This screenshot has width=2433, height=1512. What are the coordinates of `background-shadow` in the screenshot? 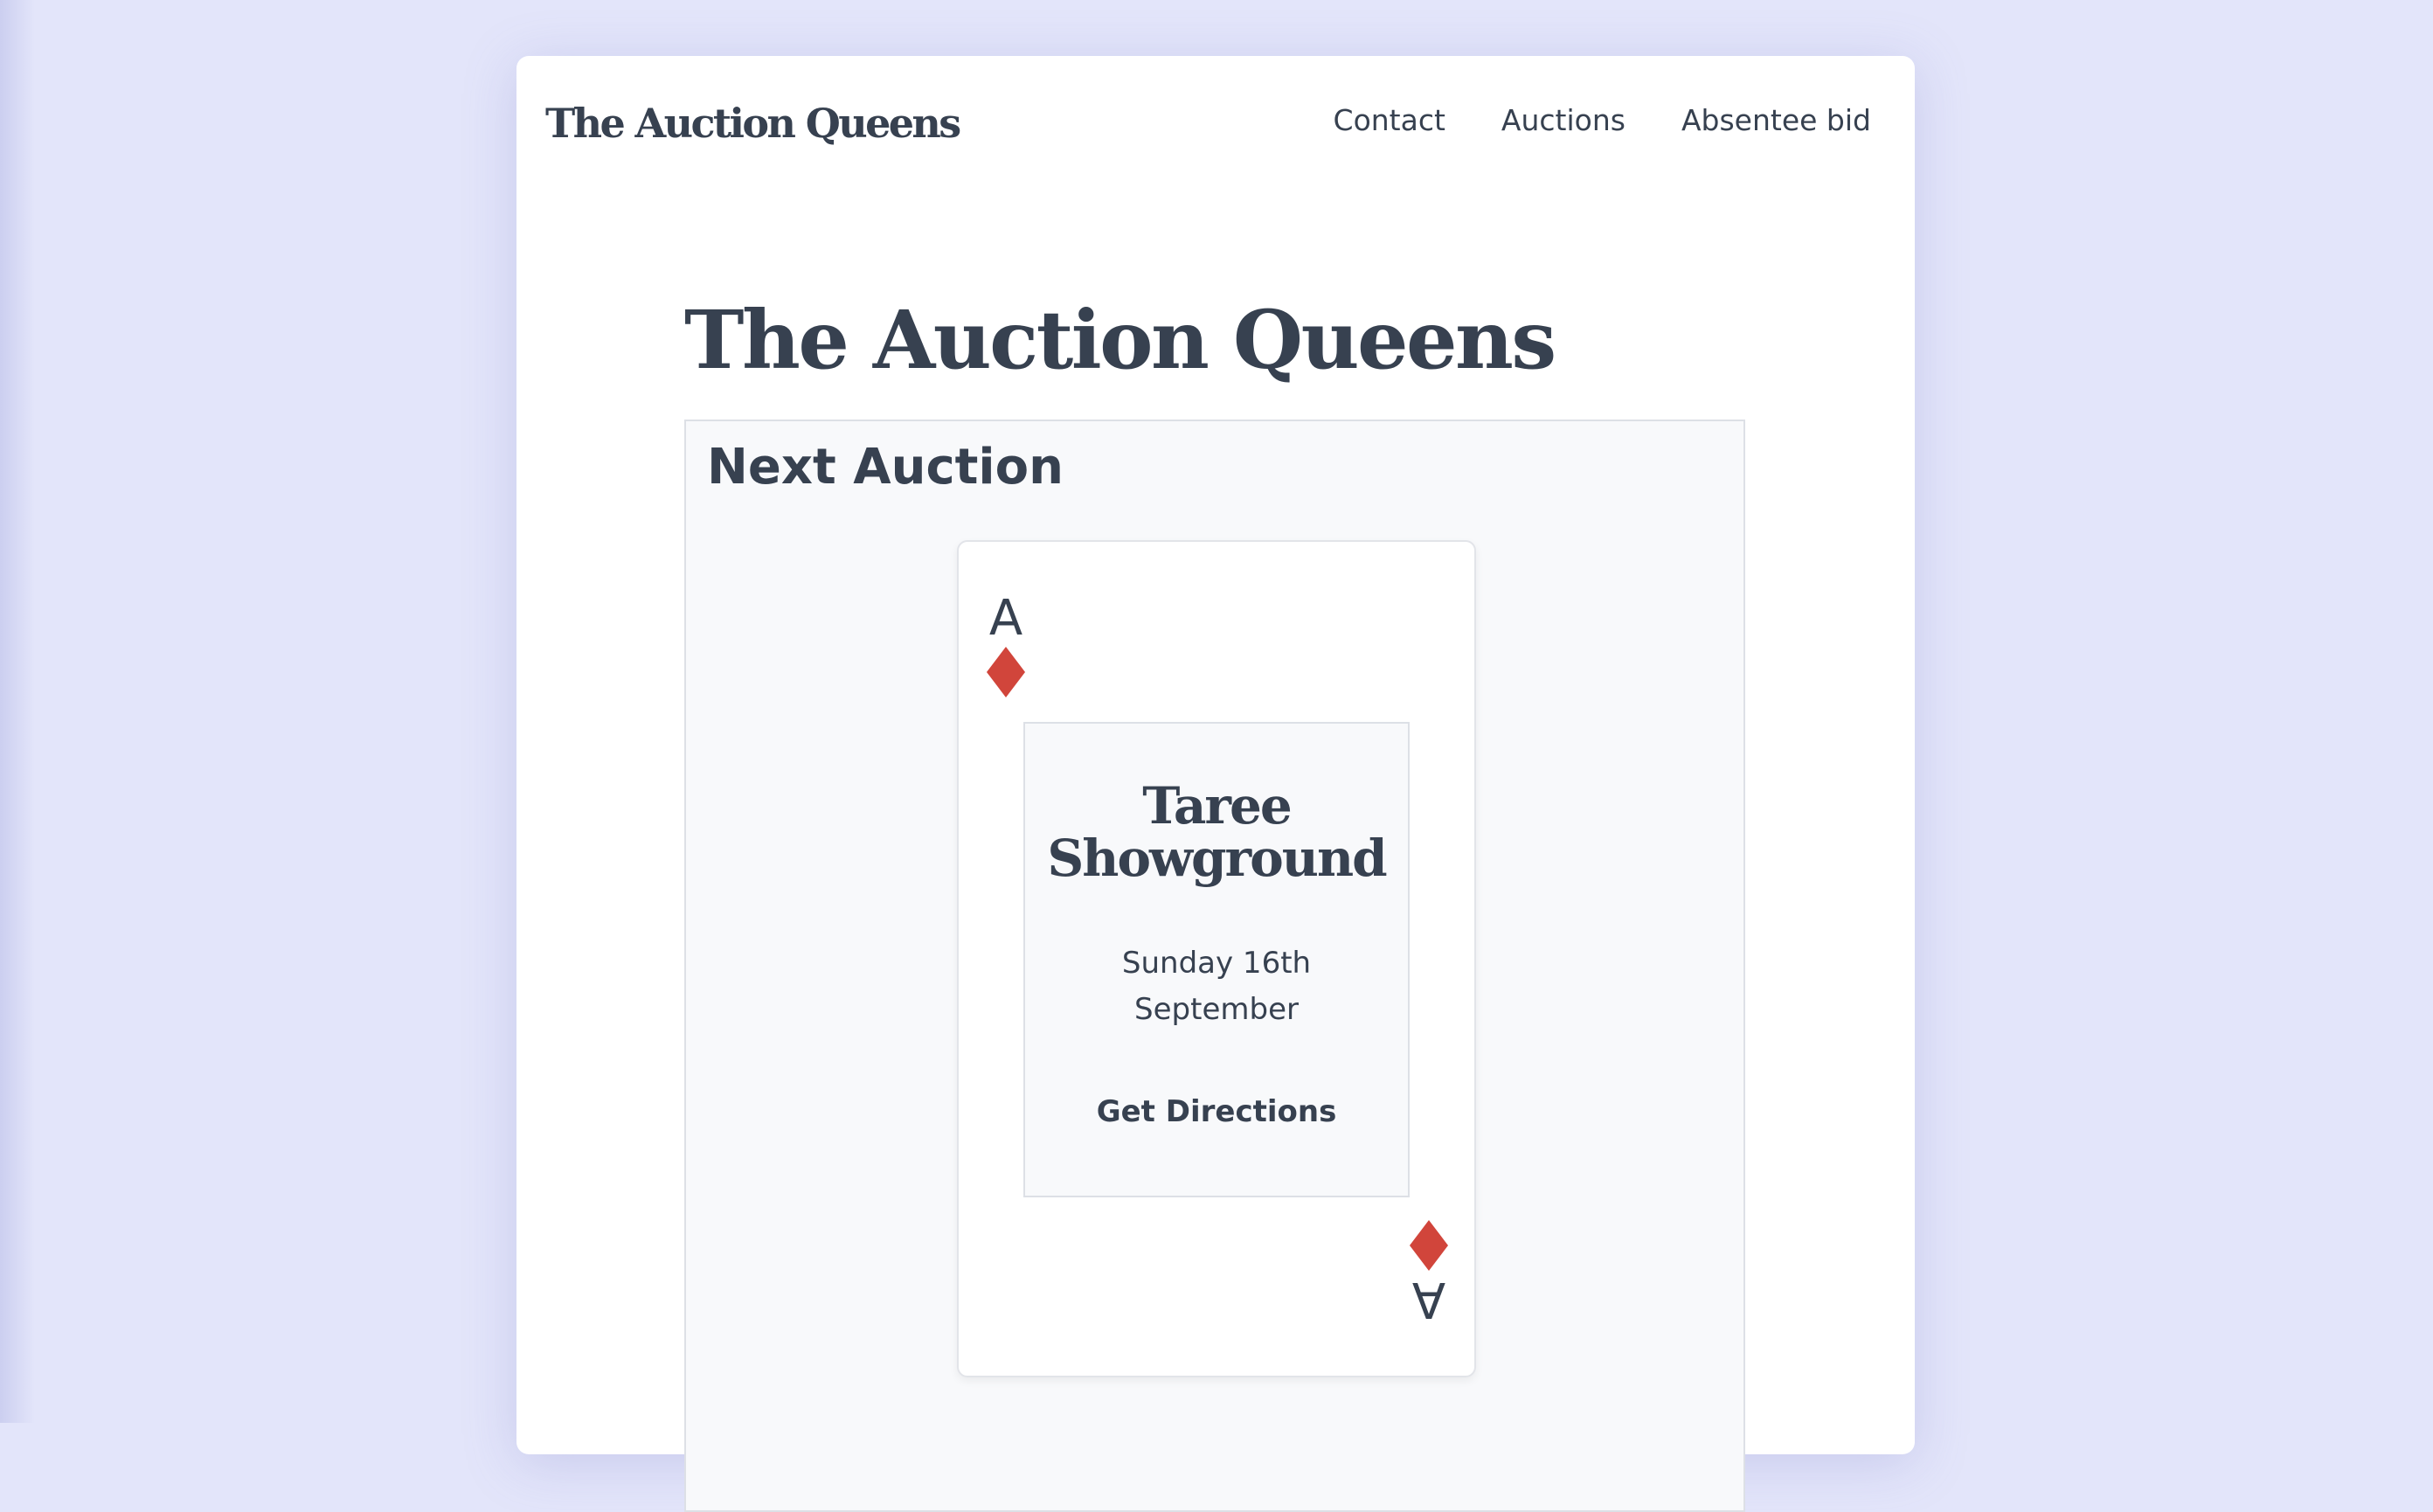 It's located at (17, 711).